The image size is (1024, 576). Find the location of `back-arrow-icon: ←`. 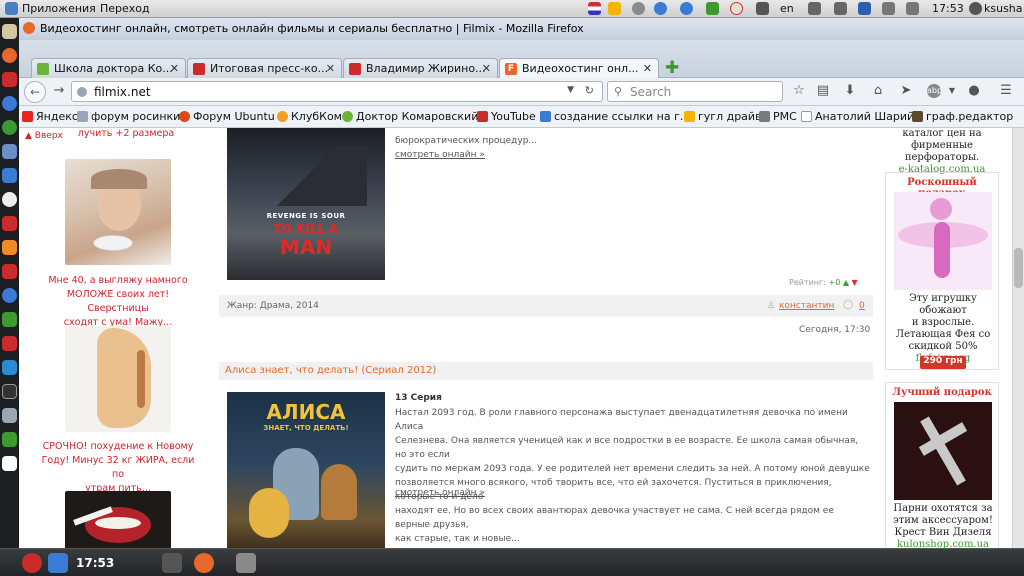

back-arrow-icon: ← is located at coordinates (35, 92).